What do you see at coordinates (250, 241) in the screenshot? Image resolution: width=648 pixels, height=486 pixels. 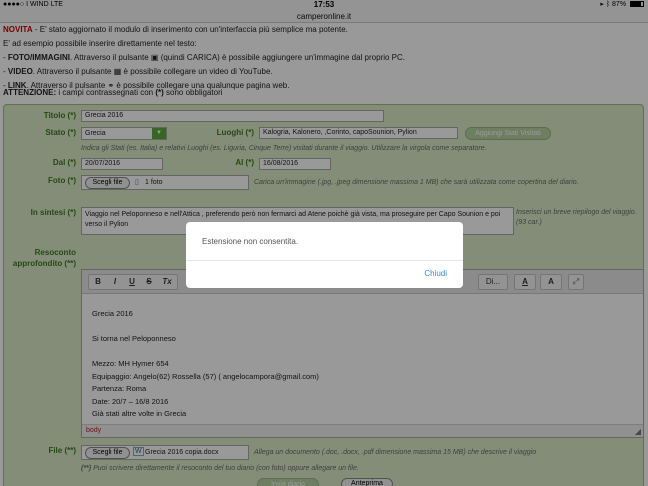 I see `alert-message: Estensione non consentita.` at bounding box center [250, 241].